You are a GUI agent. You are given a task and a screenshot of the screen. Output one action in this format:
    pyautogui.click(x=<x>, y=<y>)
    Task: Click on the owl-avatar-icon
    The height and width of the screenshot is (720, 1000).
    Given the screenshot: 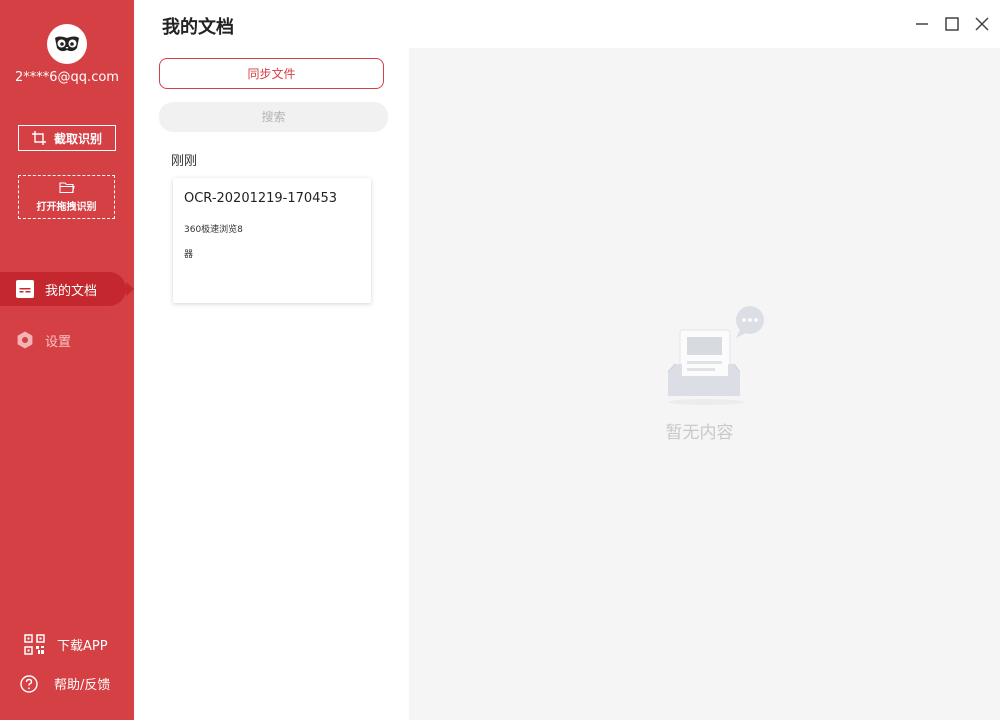 What is the action you would take?
    pyautogui.click(x=67, y=44)
    